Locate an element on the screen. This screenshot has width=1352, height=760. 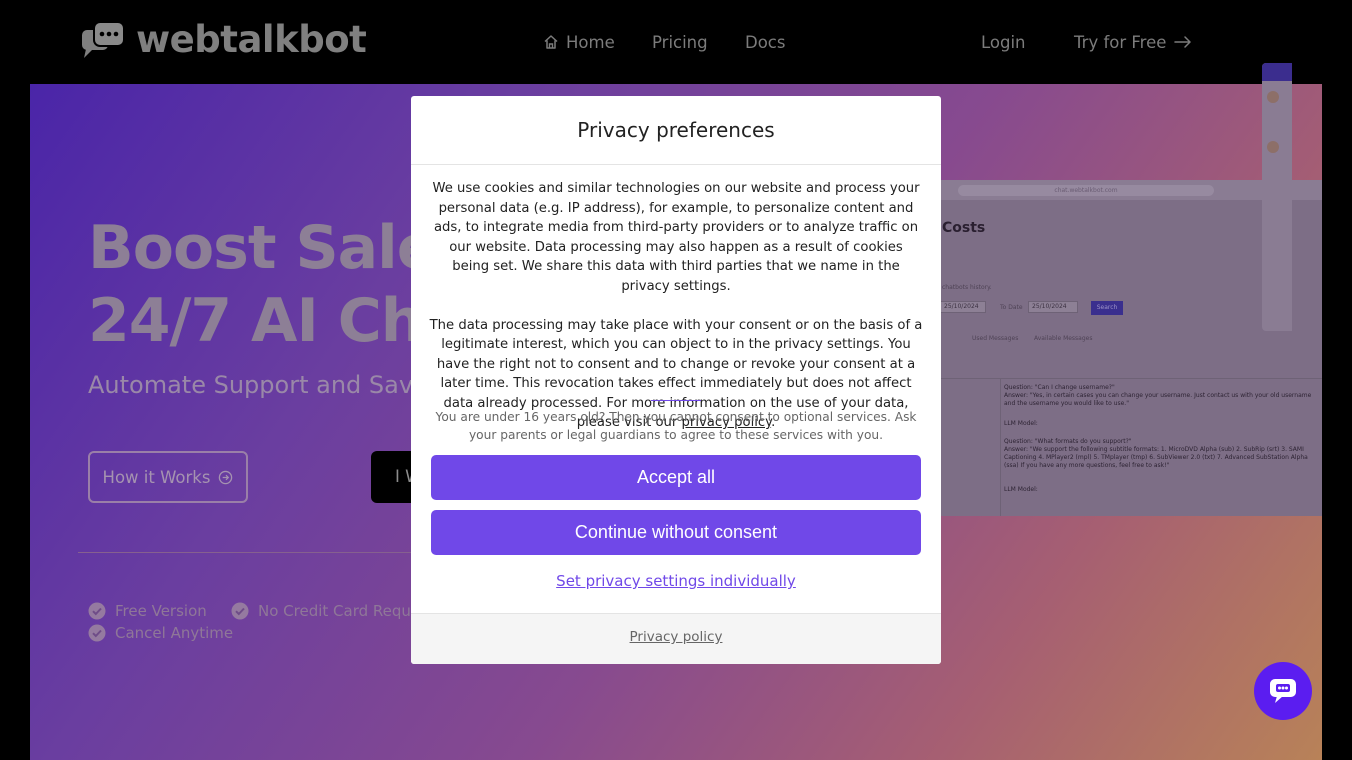
accept-all-button: Accept all is located at coordinates (676, 477).